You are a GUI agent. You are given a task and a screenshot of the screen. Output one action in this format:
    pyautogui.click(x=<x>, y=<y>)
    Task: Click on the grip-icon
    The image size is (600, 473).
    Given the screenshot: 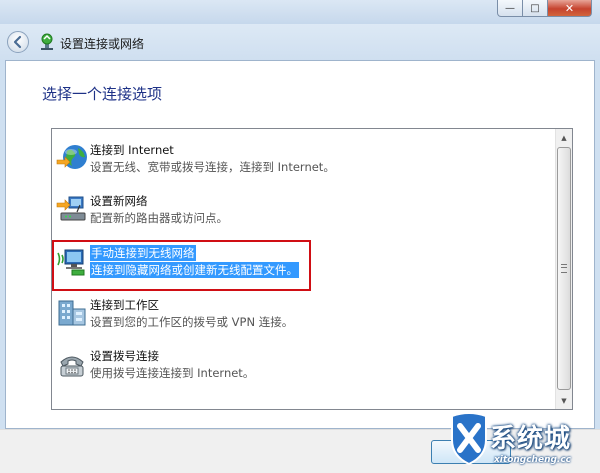 What is the action you would take?
    pyautogui.click(x=564, y=268)
    